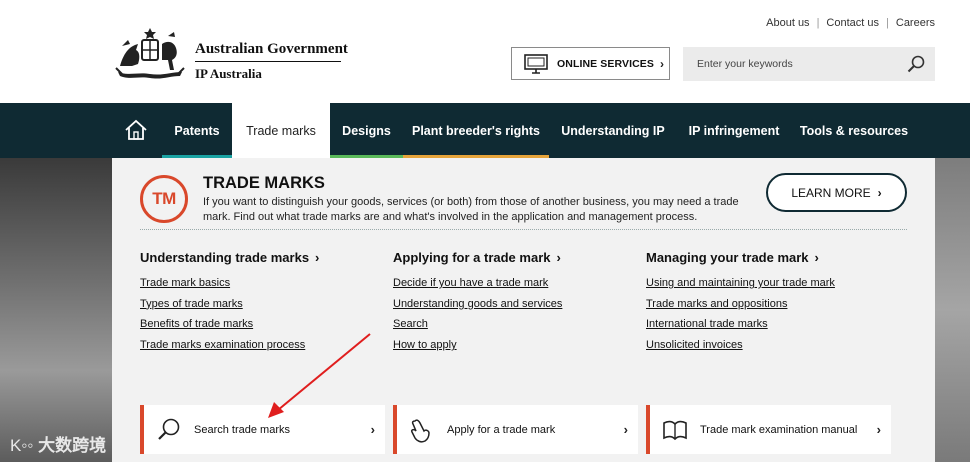 The height and width of the screenshot is (462, 970). What do you see at coordinates (727, 257) in the screenshot?
I see `column-heading-text: Managing your trade mark` at bounding box center [727, 257].